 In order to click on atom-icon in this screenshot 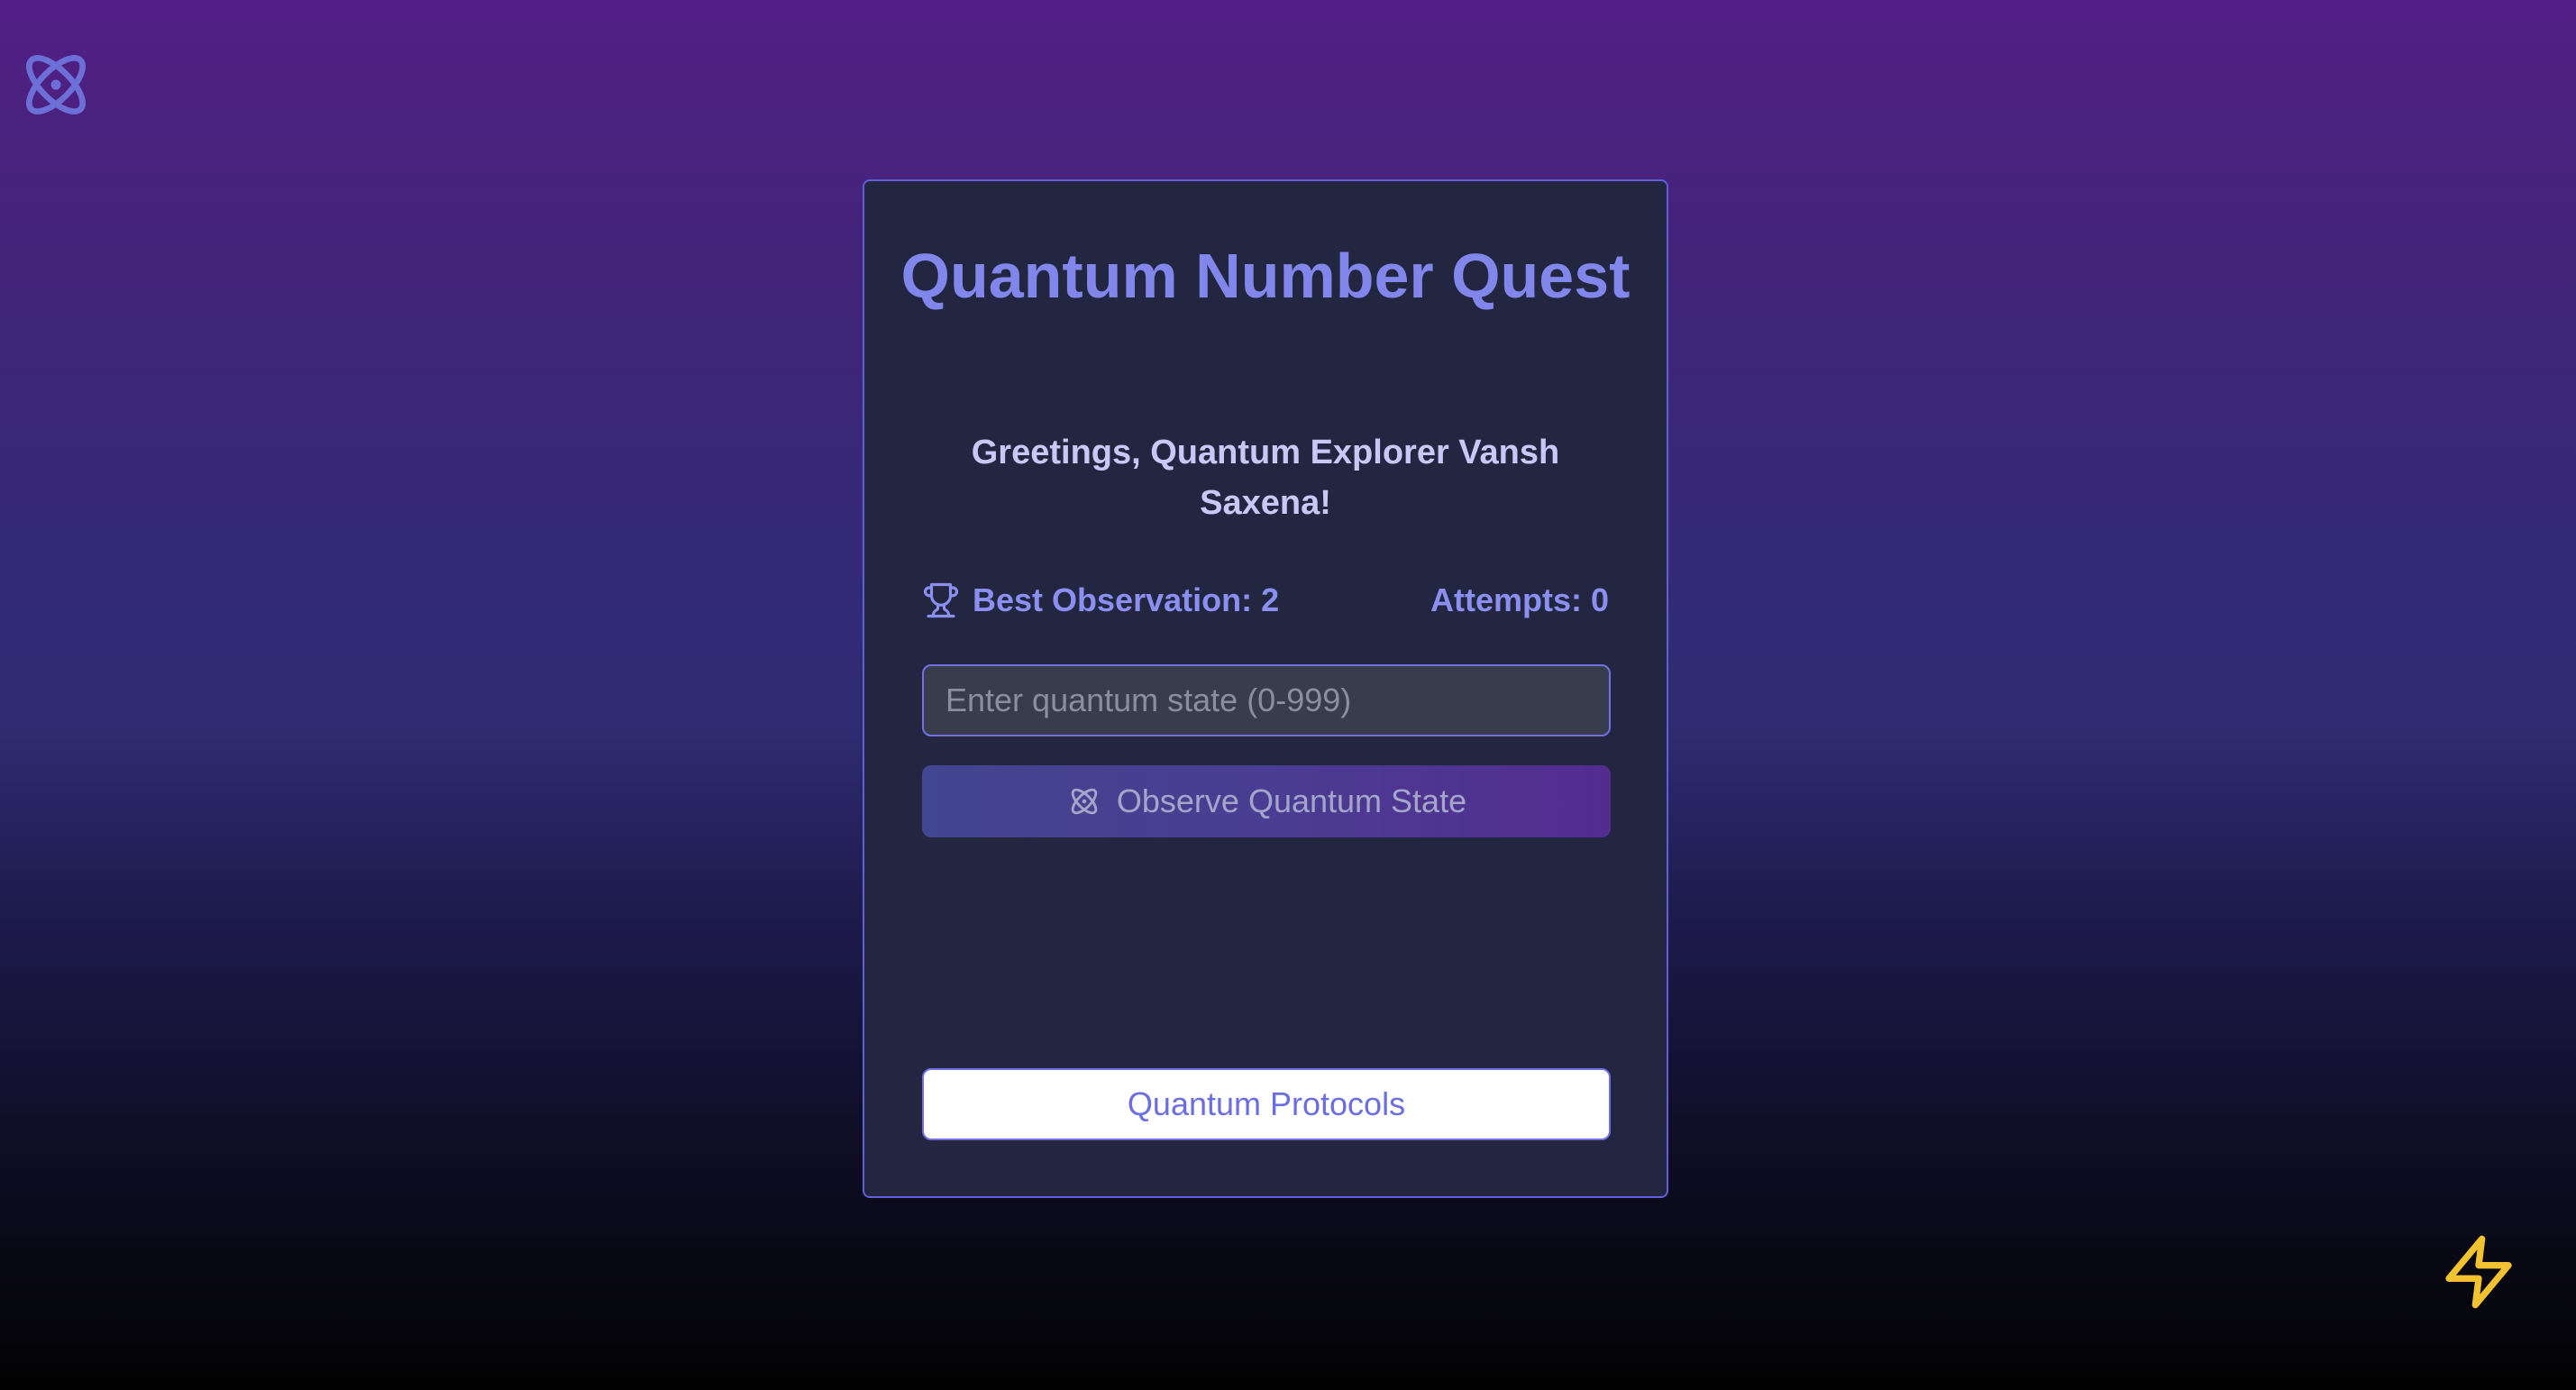, I will do `click(1084, 801)`.